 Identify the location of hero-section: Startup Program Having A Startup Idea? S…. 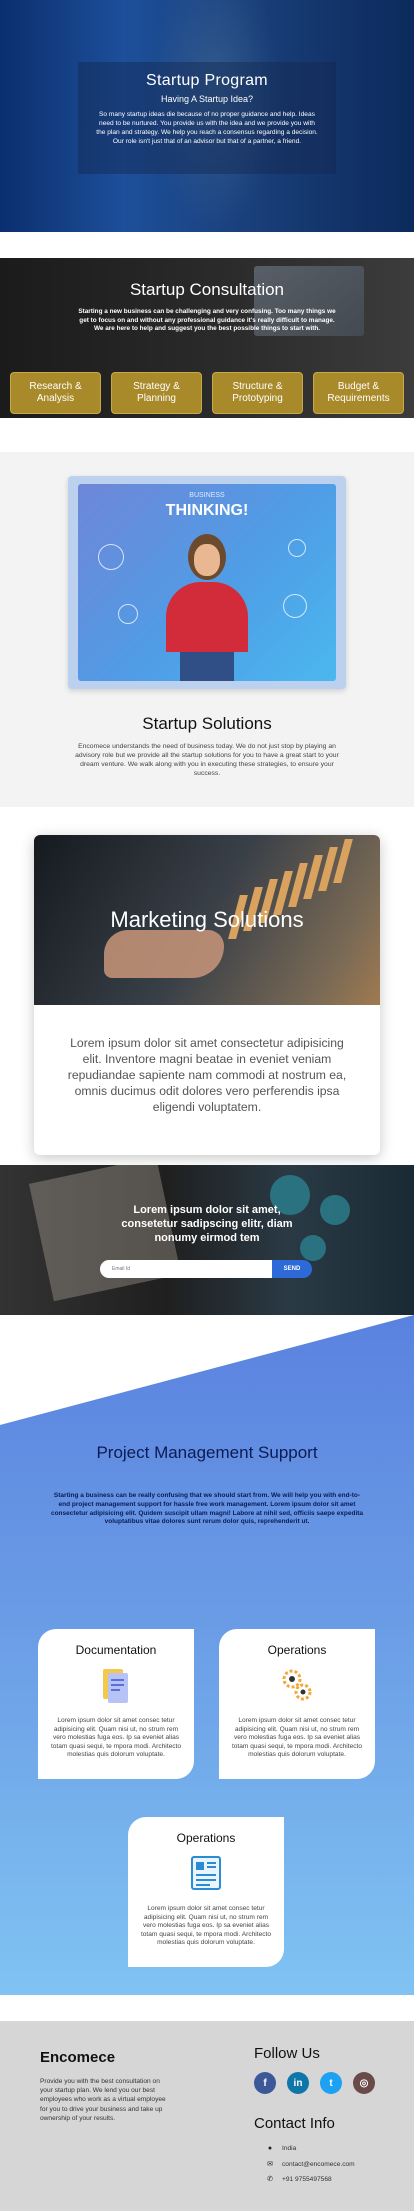
(207, 116).